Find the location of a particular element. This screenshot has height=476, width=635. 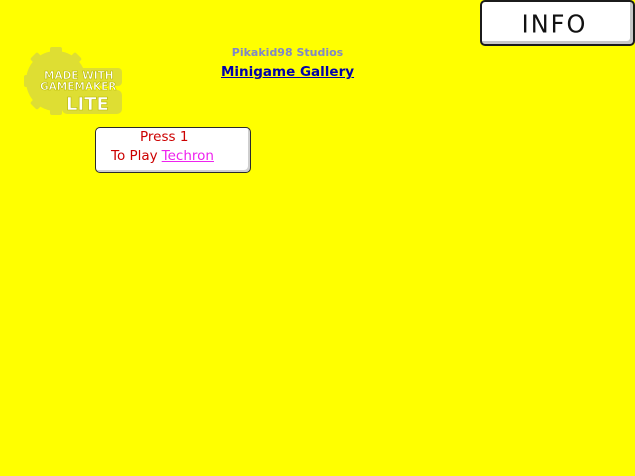

info-button: INFO is located at coordinates (557, 23).